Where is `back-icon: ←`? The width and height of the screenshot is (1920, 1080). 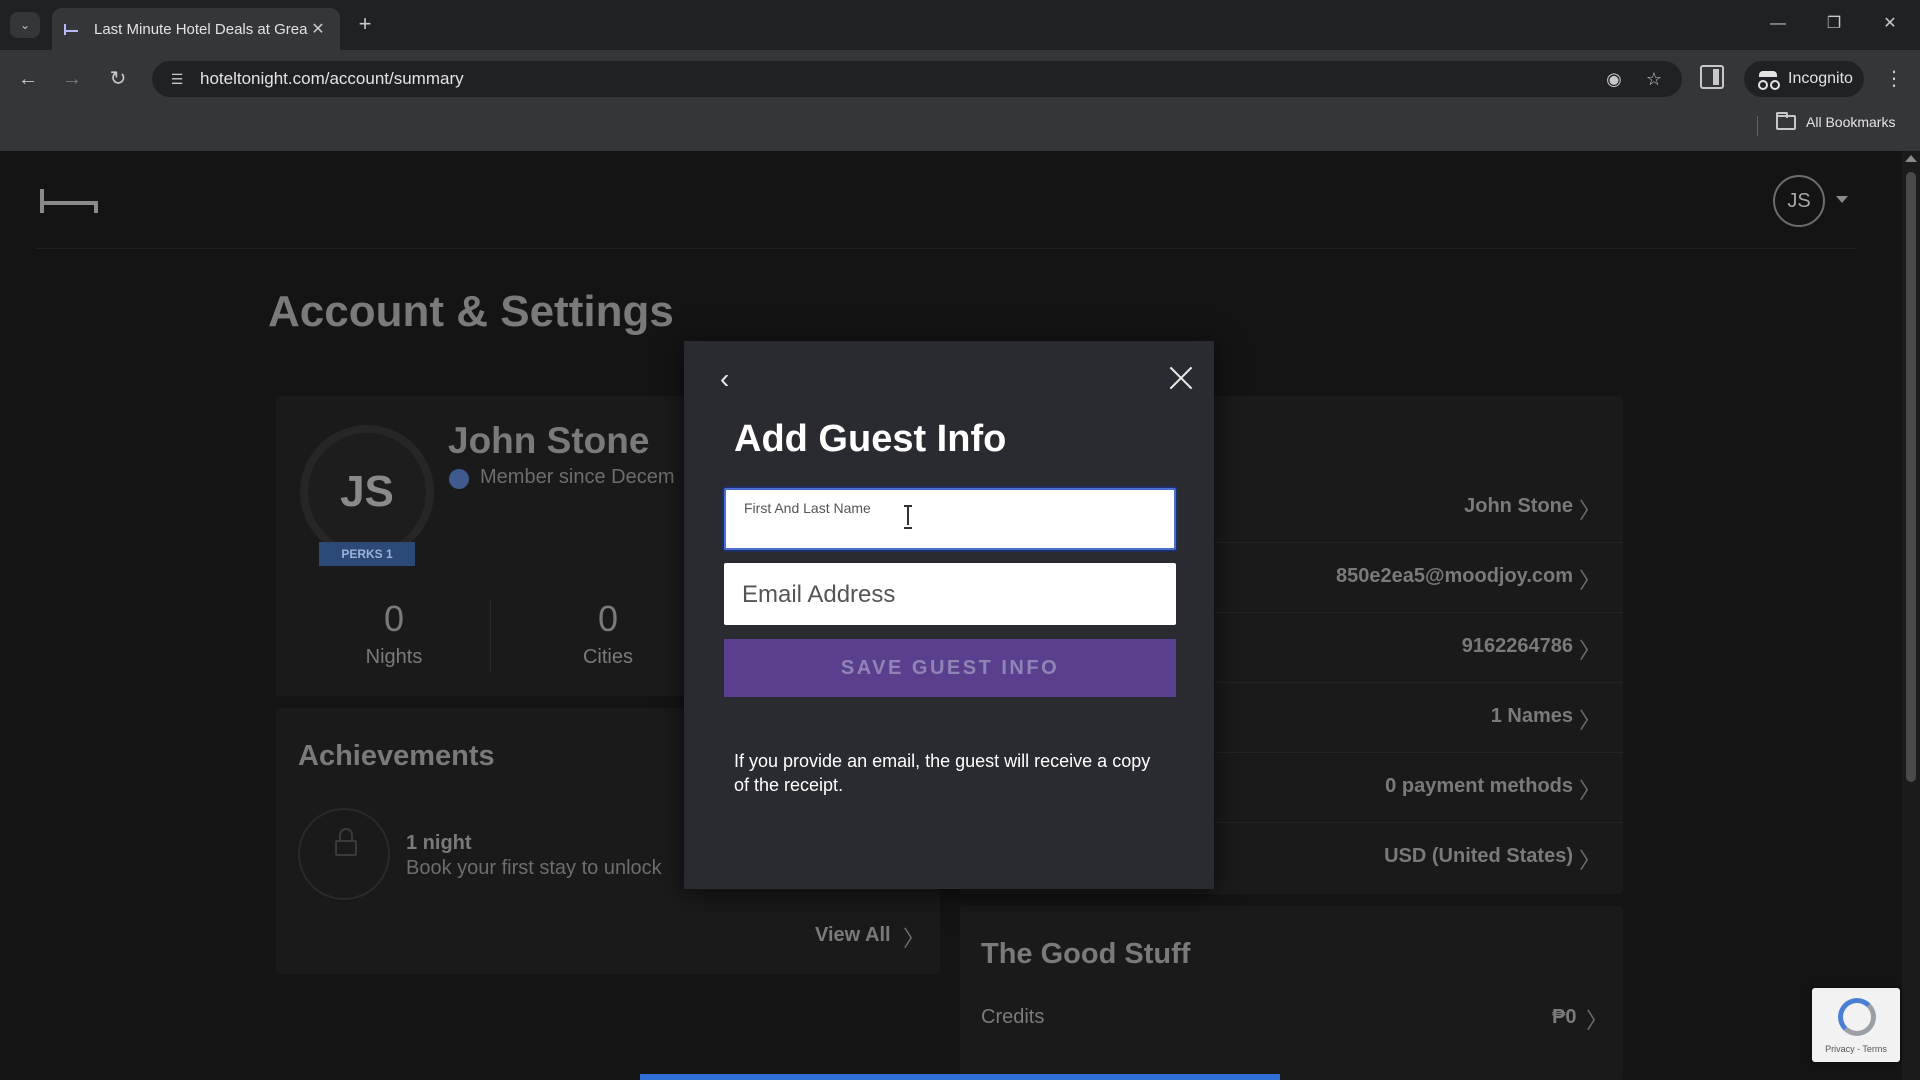 back-icon: ← is located at coordinates (28, 79).